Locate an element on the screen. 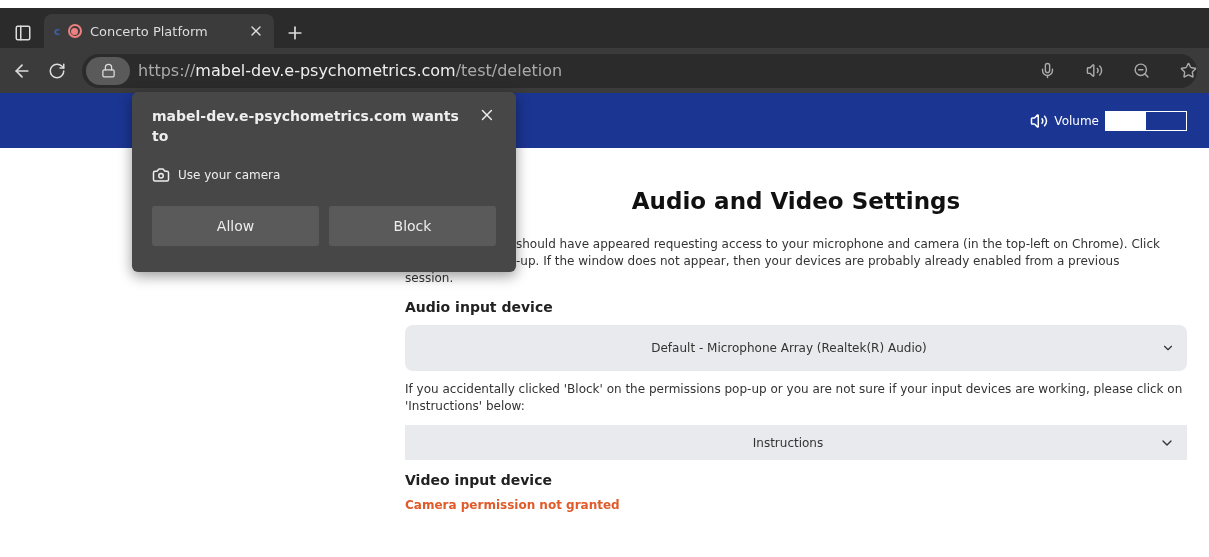  video-heading: Video input device is located at coordinates (479, 480).